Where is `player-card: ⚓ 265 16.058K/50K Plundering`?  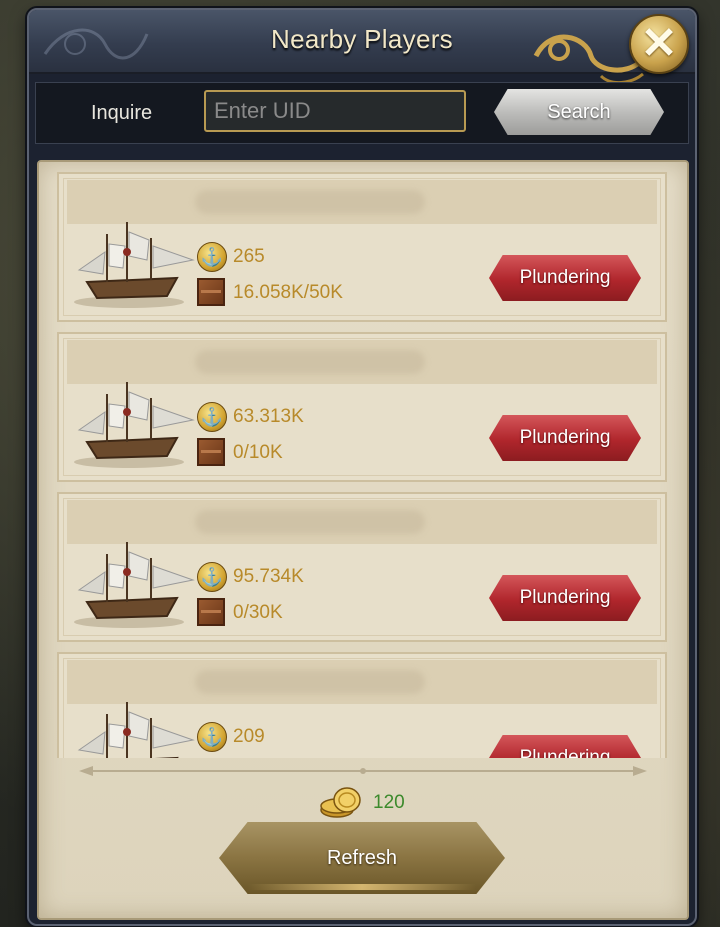
player-card: ⚓ 265 16.058K/50K Plundering is located at coordinates (362, 247).